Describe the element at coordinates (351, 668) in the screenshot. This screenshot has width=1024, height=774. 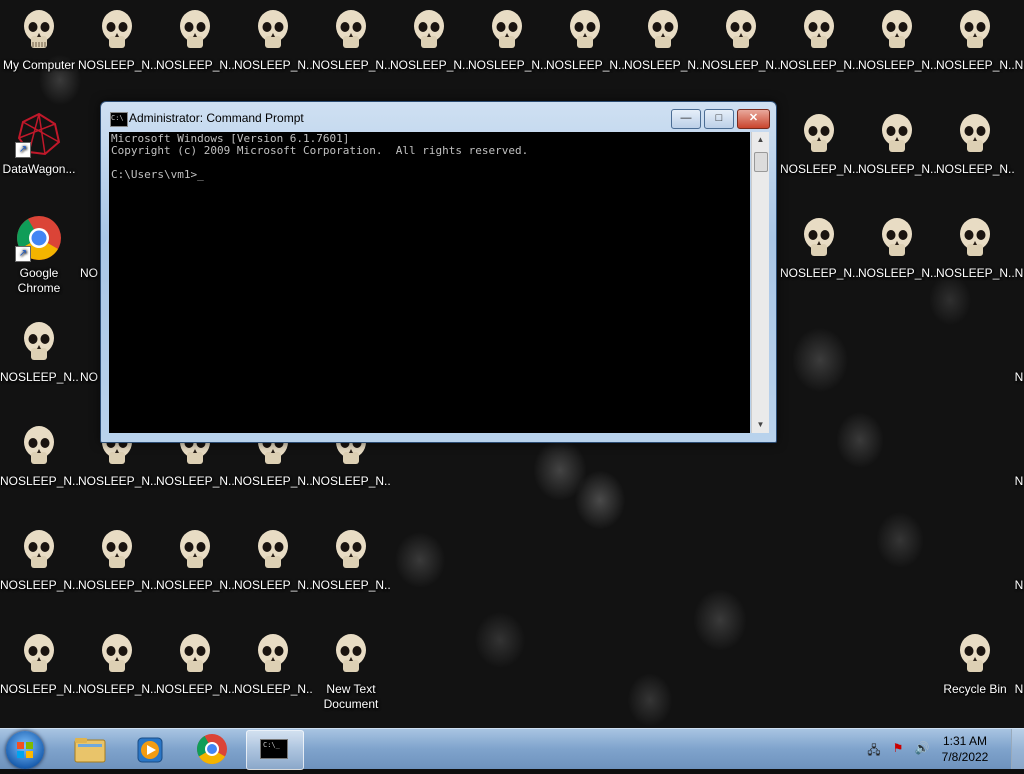
I see `desktop-icon-new-text-document: New Text Document` at that location.